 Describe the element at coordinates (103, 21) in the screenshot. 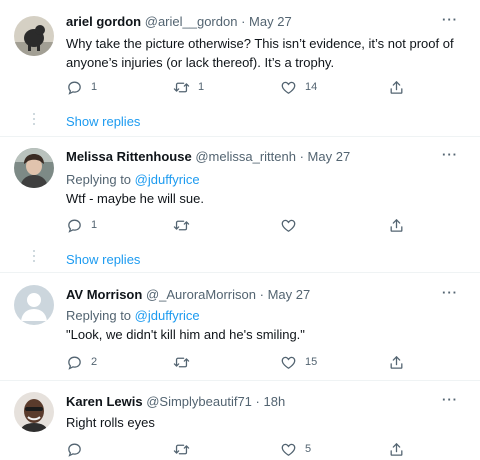

I see `author-name: ariel gordon` at that location.